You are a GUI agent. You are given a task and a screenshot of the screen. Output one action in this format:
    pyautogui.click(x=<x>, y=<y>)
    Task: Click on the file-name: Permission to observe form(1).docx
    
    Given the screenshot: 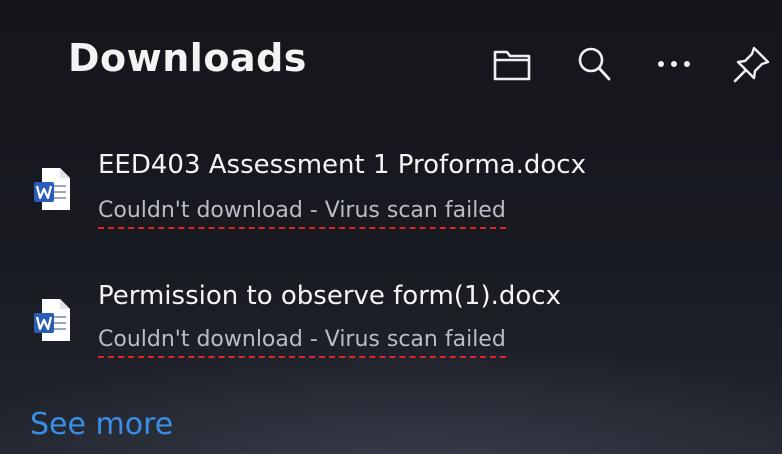 What is the action you would take?
    pyautogui.click(x=329, y=296)
    